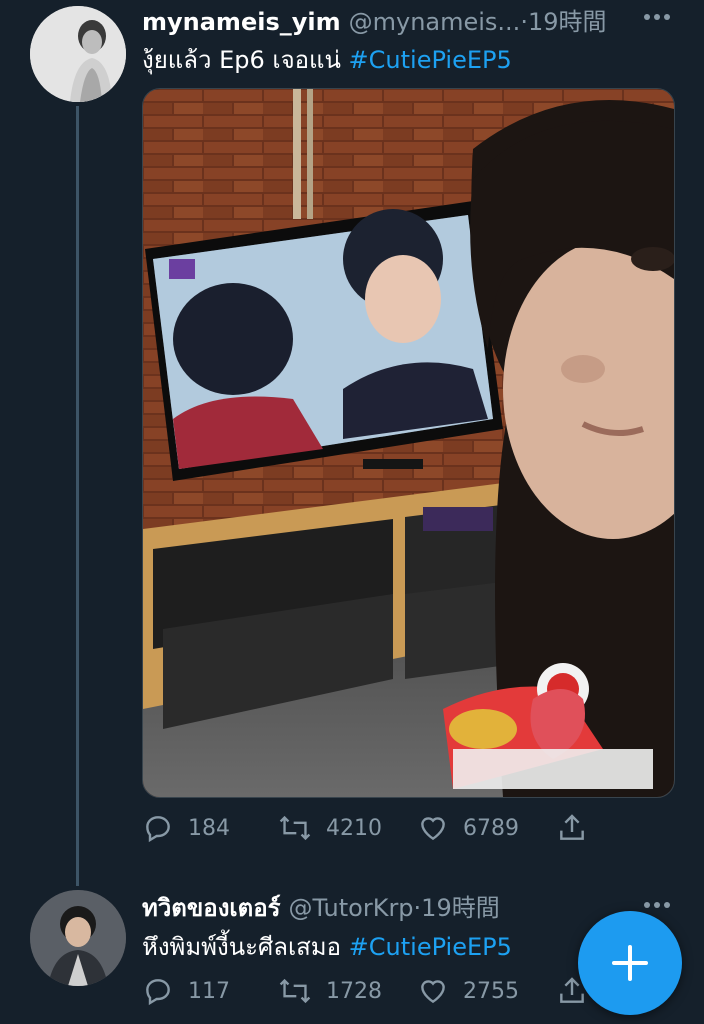  I want to click on retweet-count: 4210, so click(354, 828).